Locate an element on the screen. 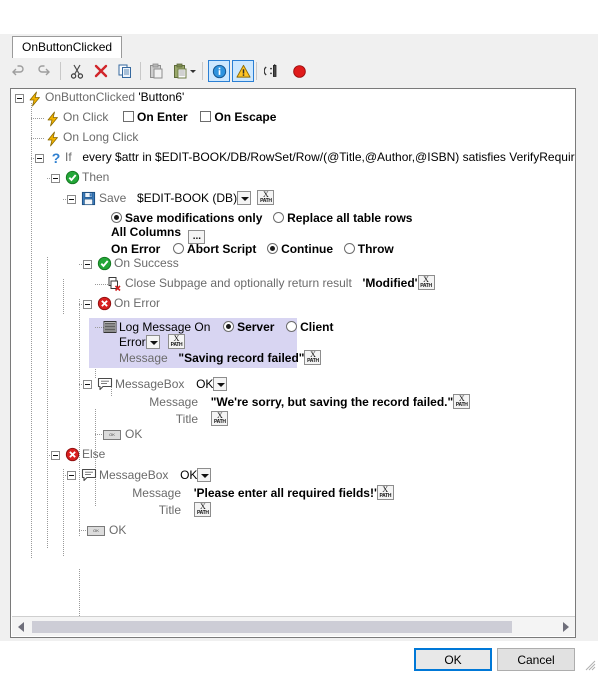 The image size is (598, 673). messagebox-error-buttons: OK is located at coordinates (205, 384).